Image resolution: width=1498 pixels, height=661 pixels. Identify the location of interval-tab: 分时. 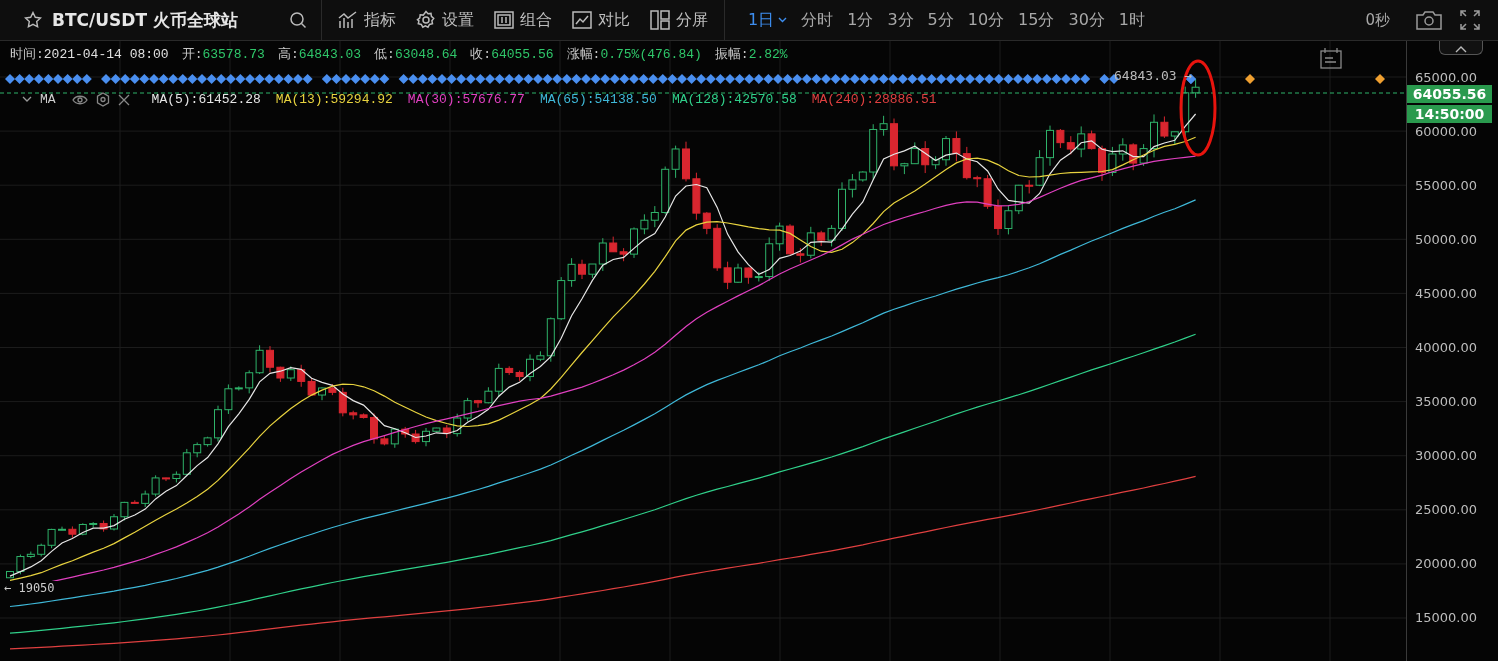
(817, 20).